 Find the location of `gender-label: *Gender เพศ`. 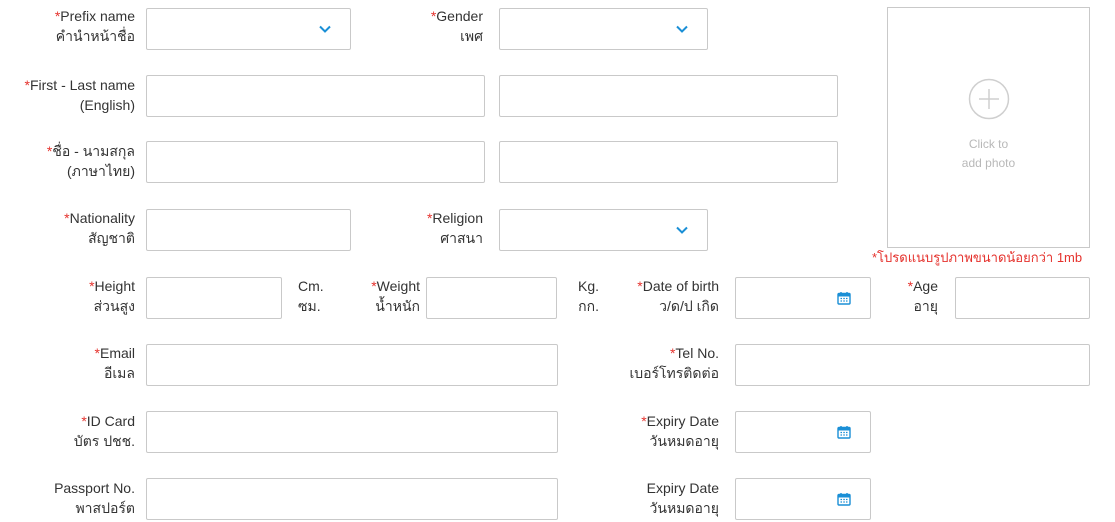

gender-label: *Gender เพศ is located at coordinates (456, 26).